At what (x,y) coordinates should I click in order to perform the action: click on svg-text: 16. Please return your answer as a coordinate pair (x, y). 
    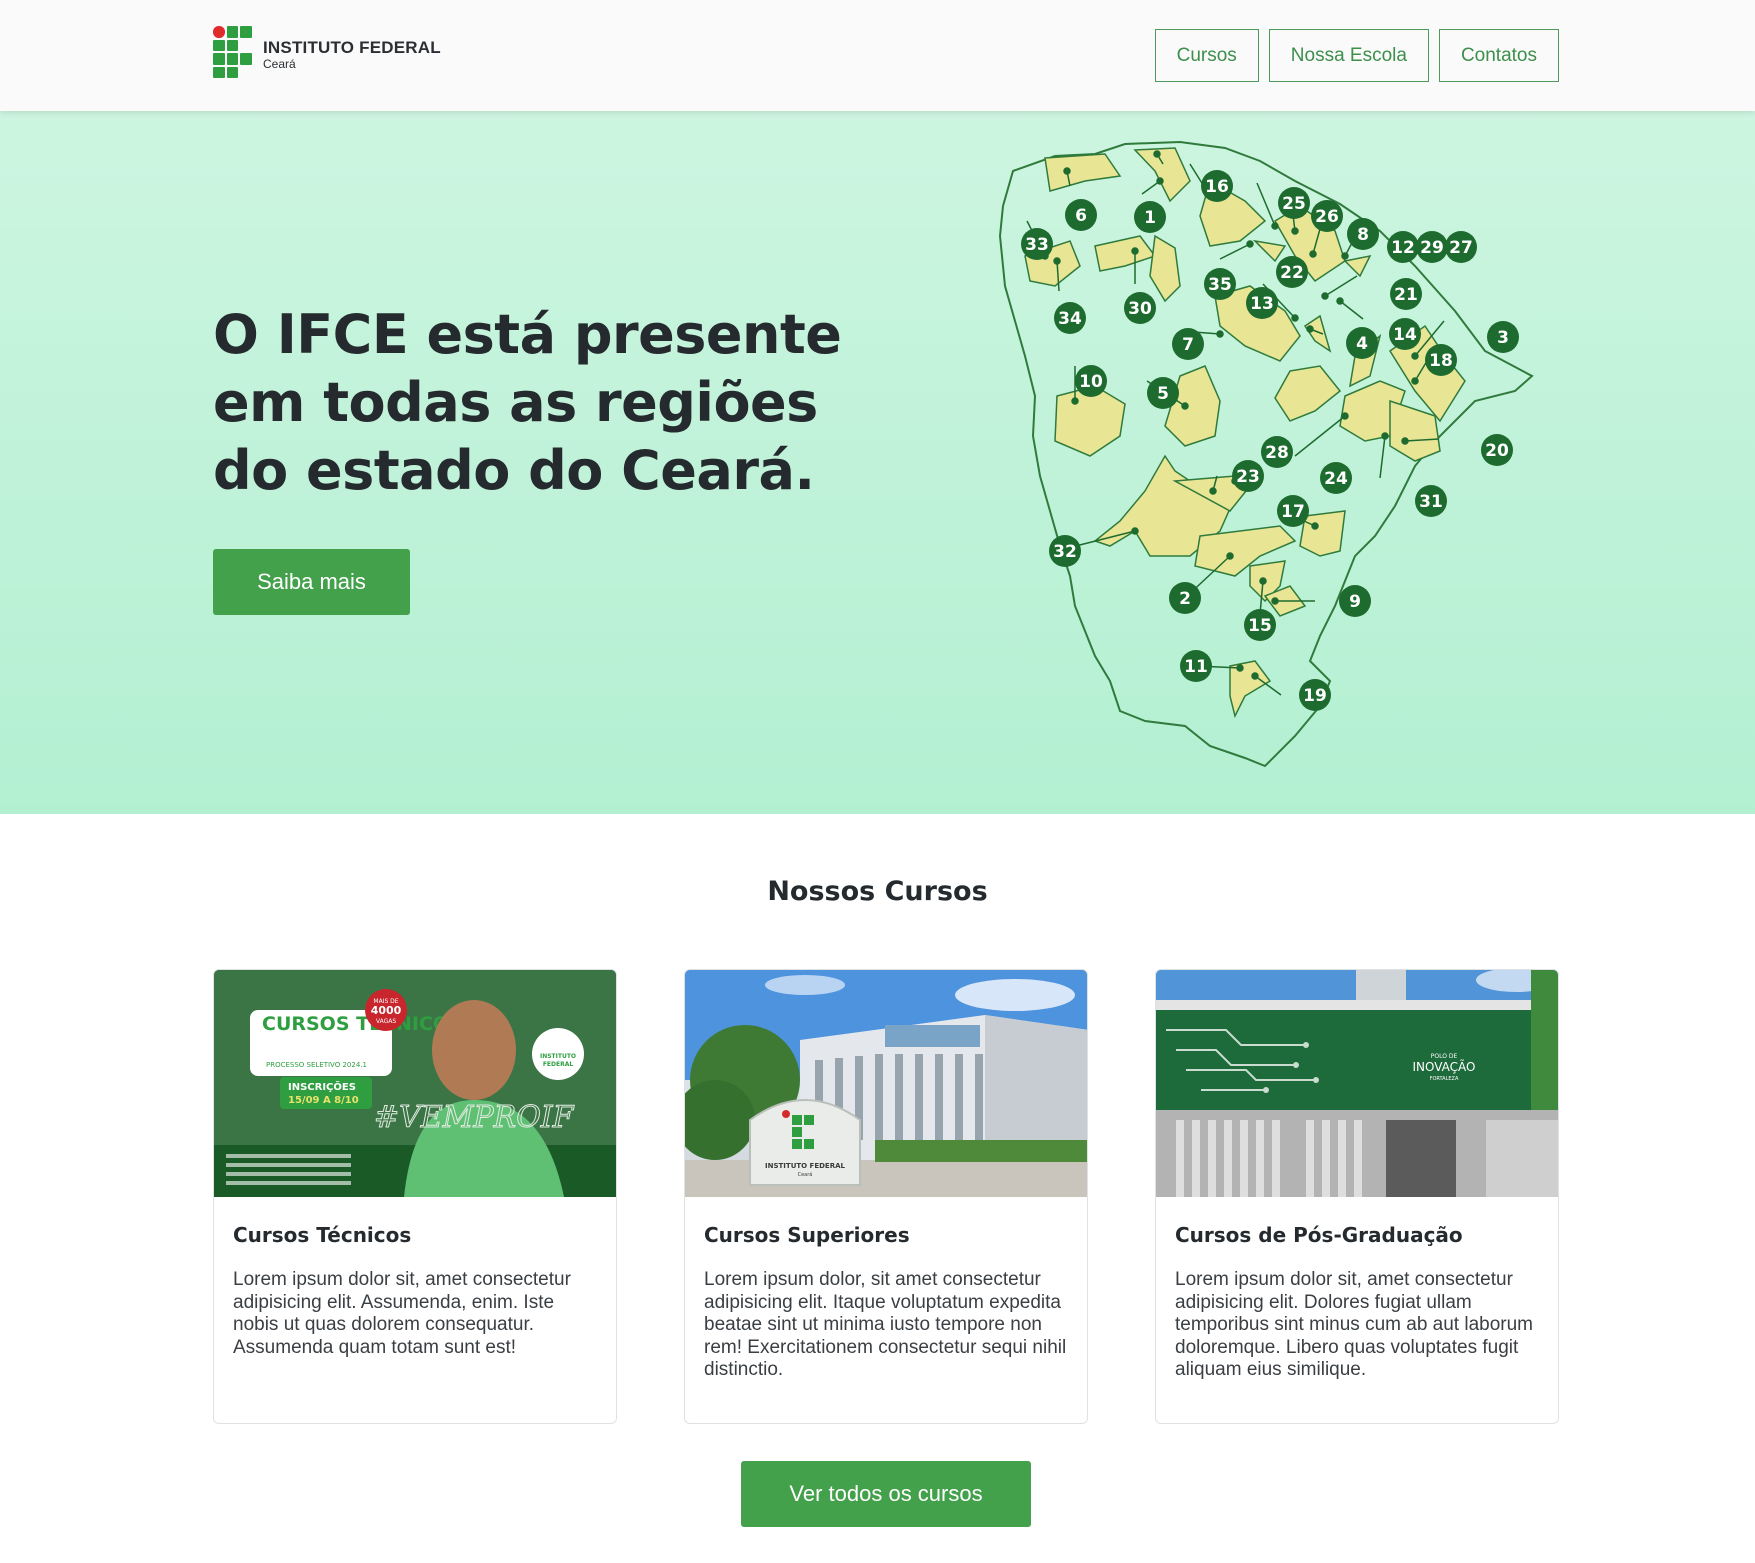
    Looking at the image, I should click on (1217, 187).